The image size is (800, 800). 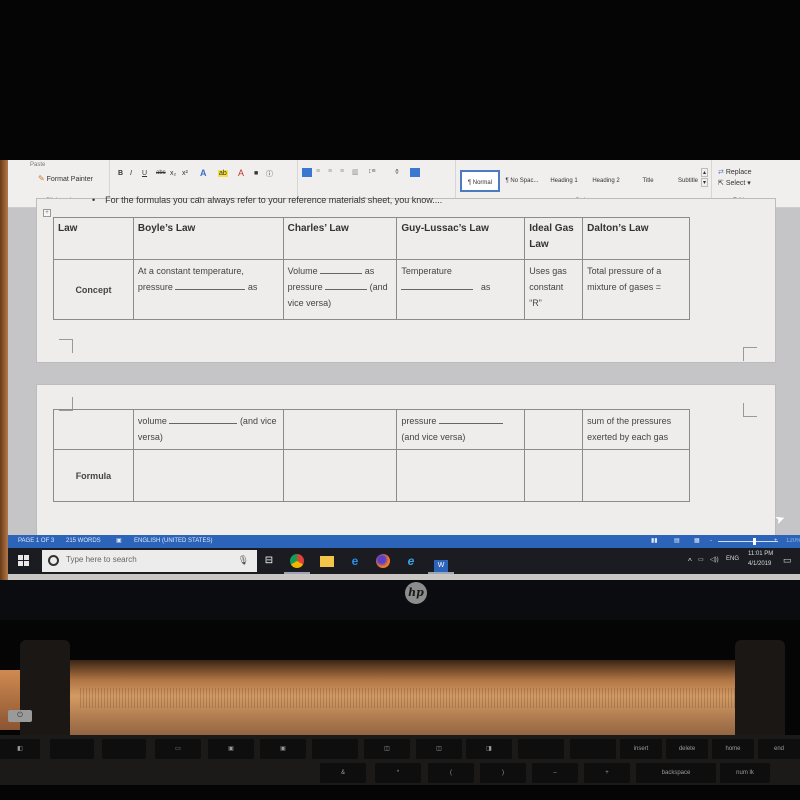 What do you see at coordinates (47, 213) in the screenshot?
I see `table-move-handle-icon: +` at bounding box center [47, 213].